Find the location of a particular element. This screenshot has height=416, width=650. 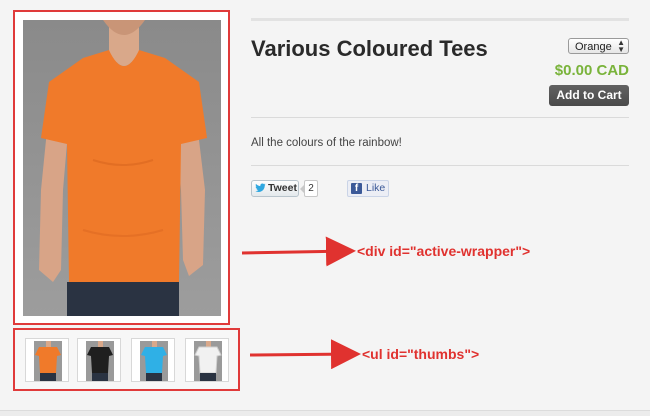

annotation-arrows is located at coordinates (301, 303).